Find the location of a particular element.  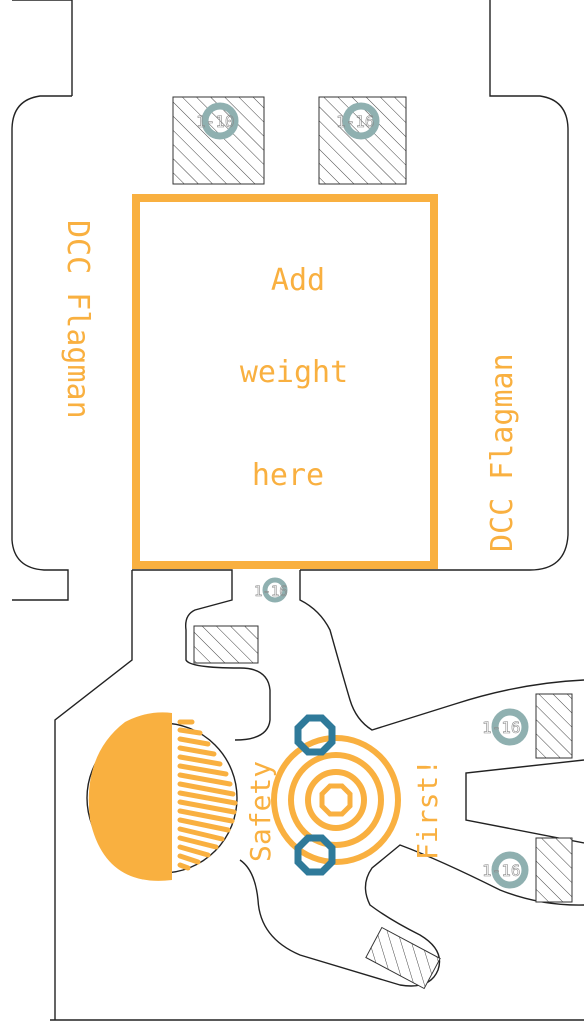

label-first: First! is located at coordinates (427, 809).